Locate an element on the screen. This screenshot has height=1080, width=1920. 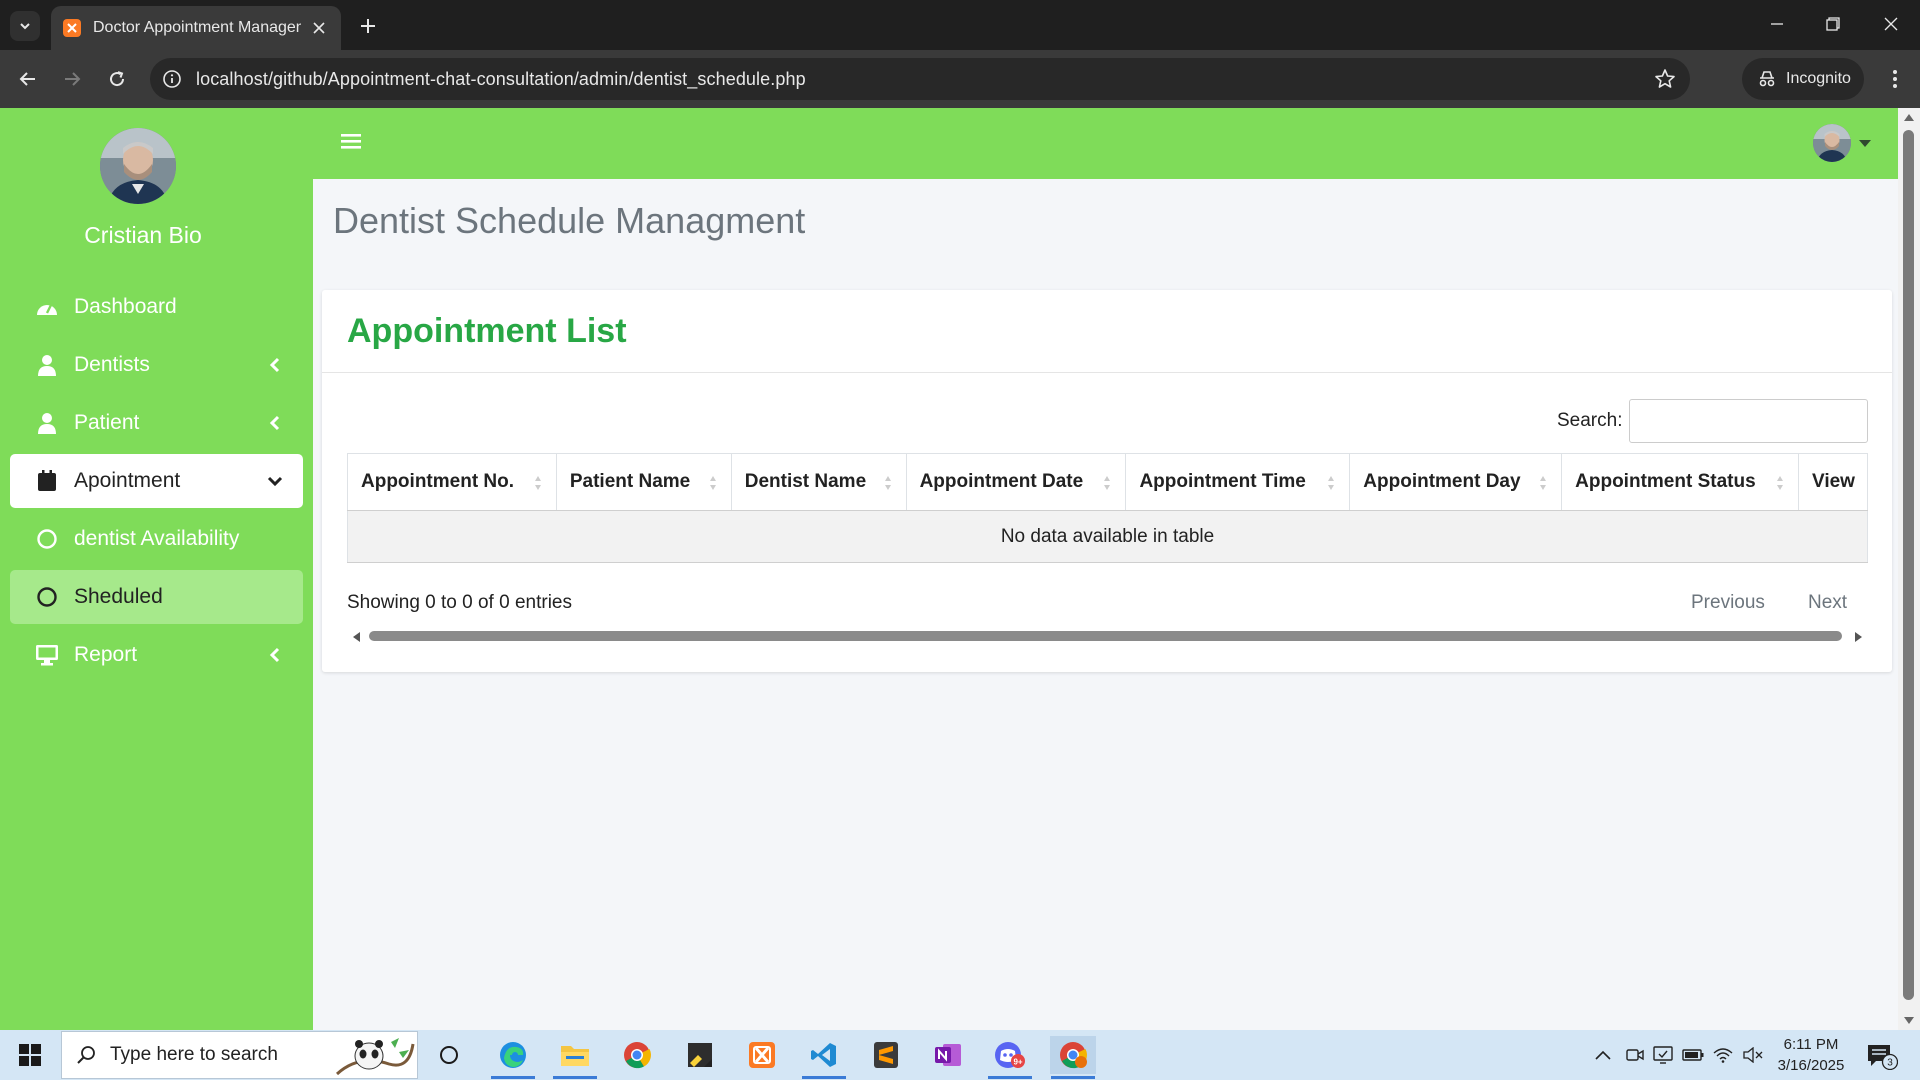
info-icon is located at coordinates (172, 79).